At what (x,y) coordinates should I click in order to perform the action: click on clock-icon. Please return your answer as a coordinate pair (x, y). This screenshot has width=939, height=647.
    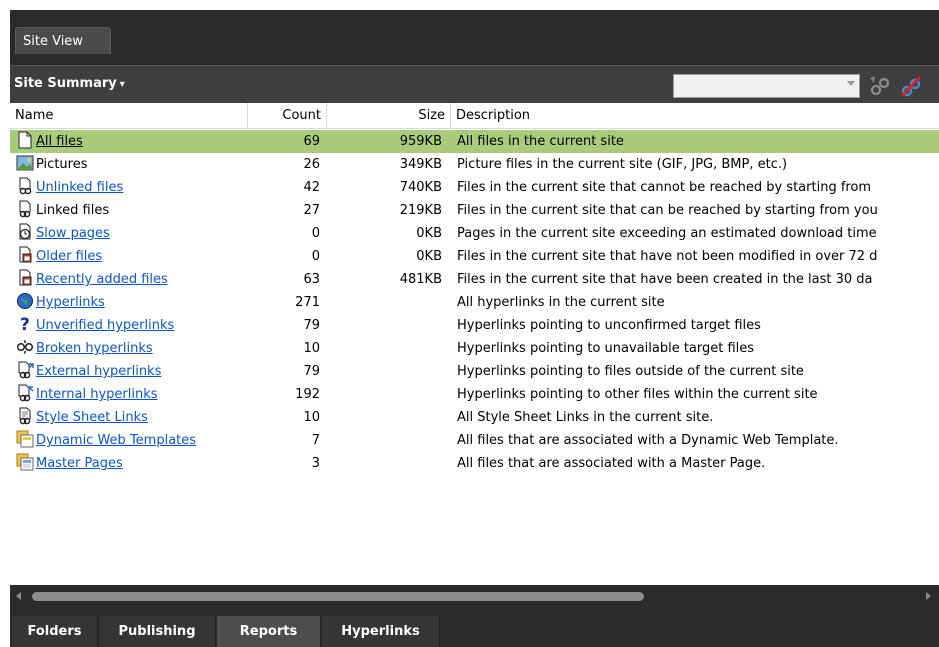
    Looking at the image, I should click on (25, 231).